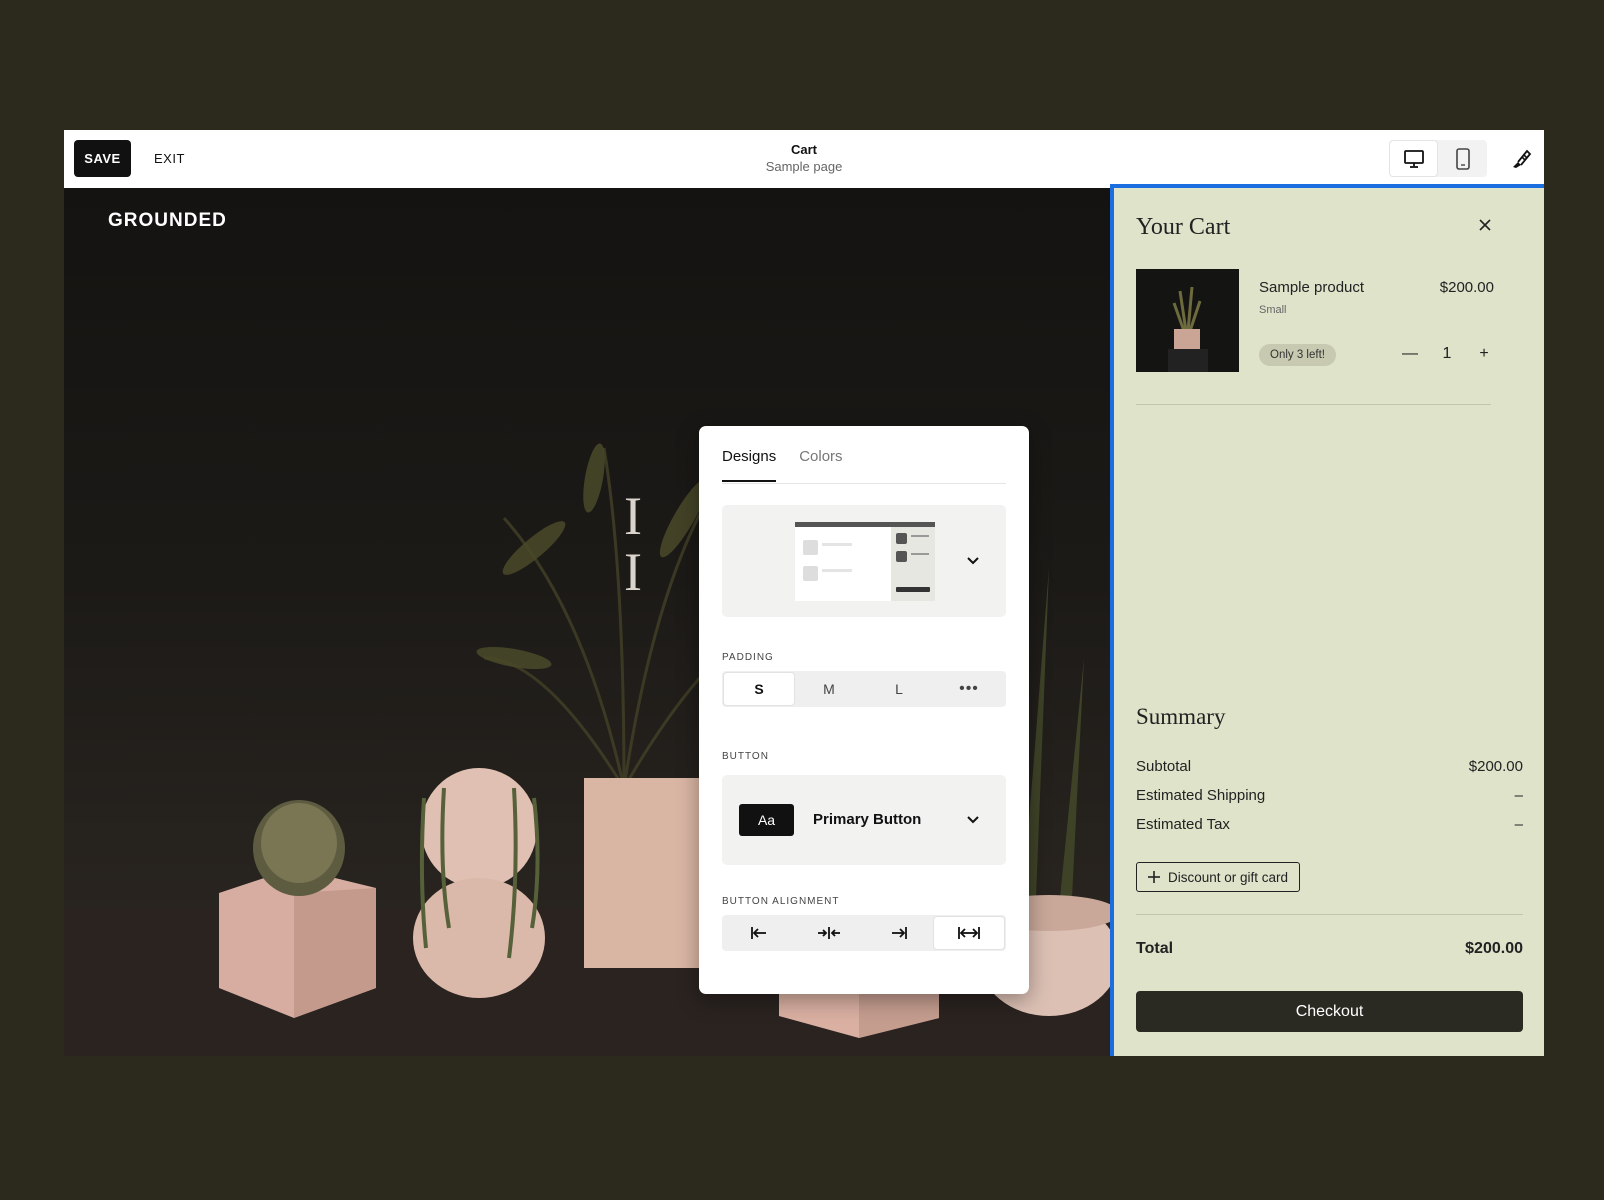 Image resolution: width=1604 pixels, height=1200 pixels. Describe the element at coordinates (1518, 824) in the screenshot. I see `tax-value: –` at that location.